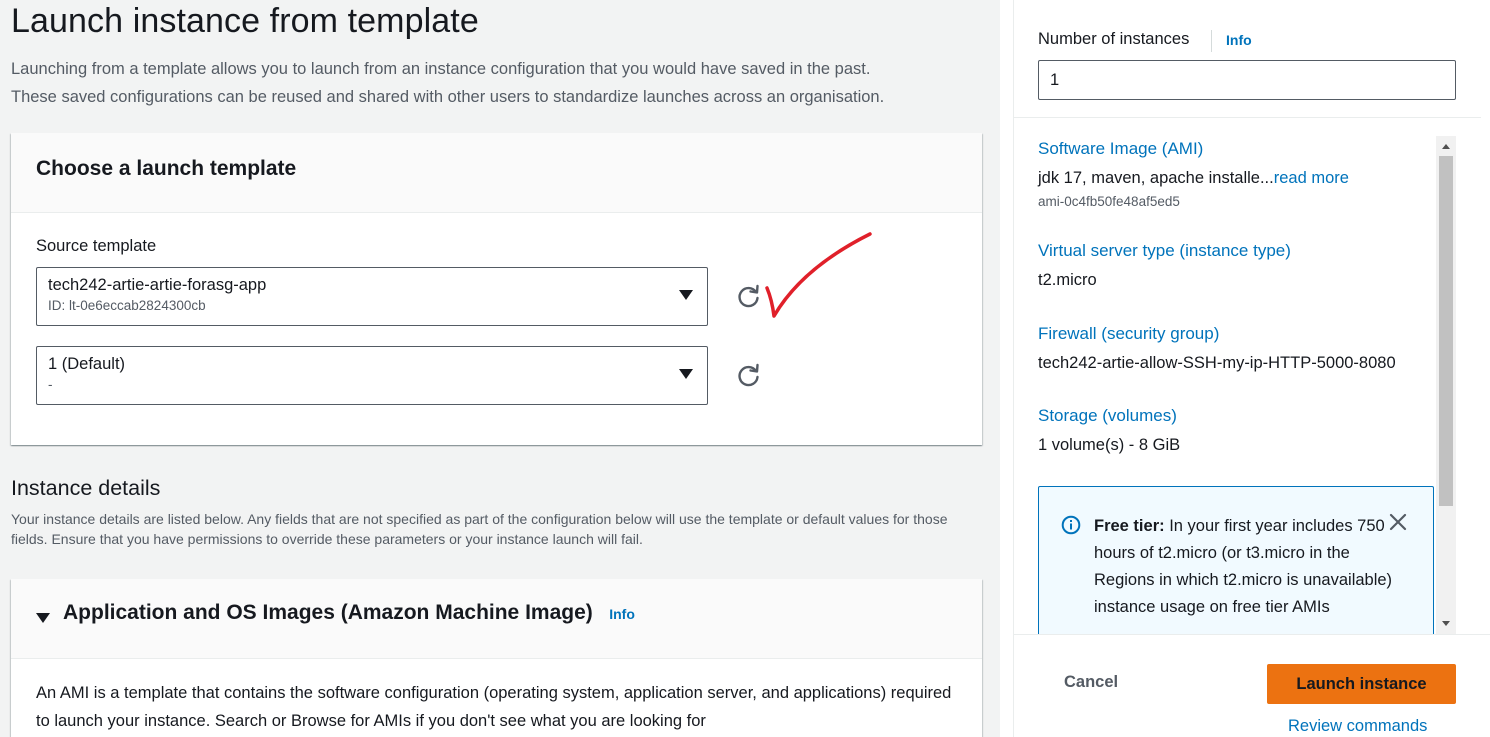 This screenshot has height=737, width=1490. What do you see at coordinates (127, 305) in the screenshot?
I see `source-template-id: ID: lt-0e6eccab2824300cb` at bounding box center [127, 305].